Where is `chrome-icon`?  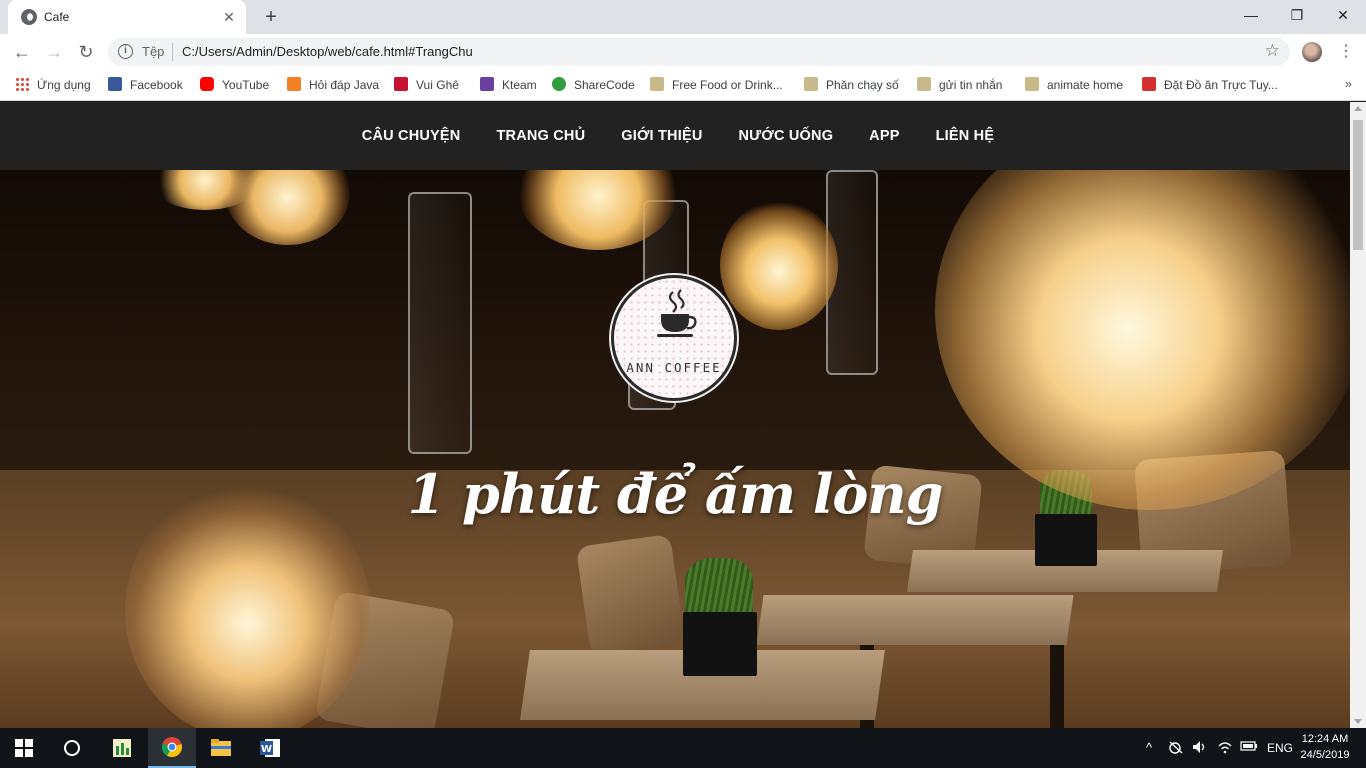 chrome-icon is located at coordinates (172, 748).